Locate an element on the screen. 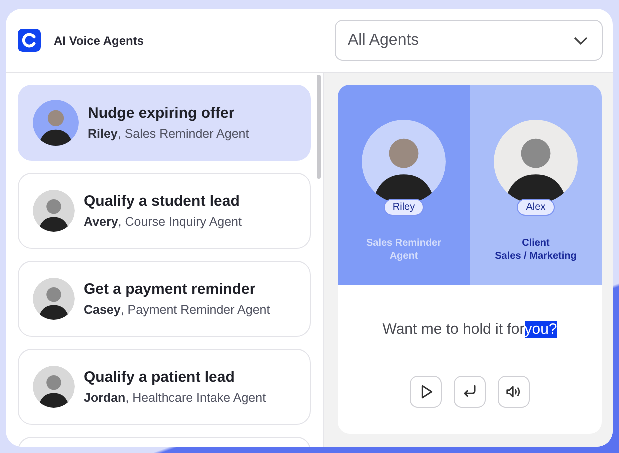 The height and width of the screenshot is (453, 619). scenario-card: Qualify a student lead Avery, Course Inquiry Agent is located at coordinates (164, 211).